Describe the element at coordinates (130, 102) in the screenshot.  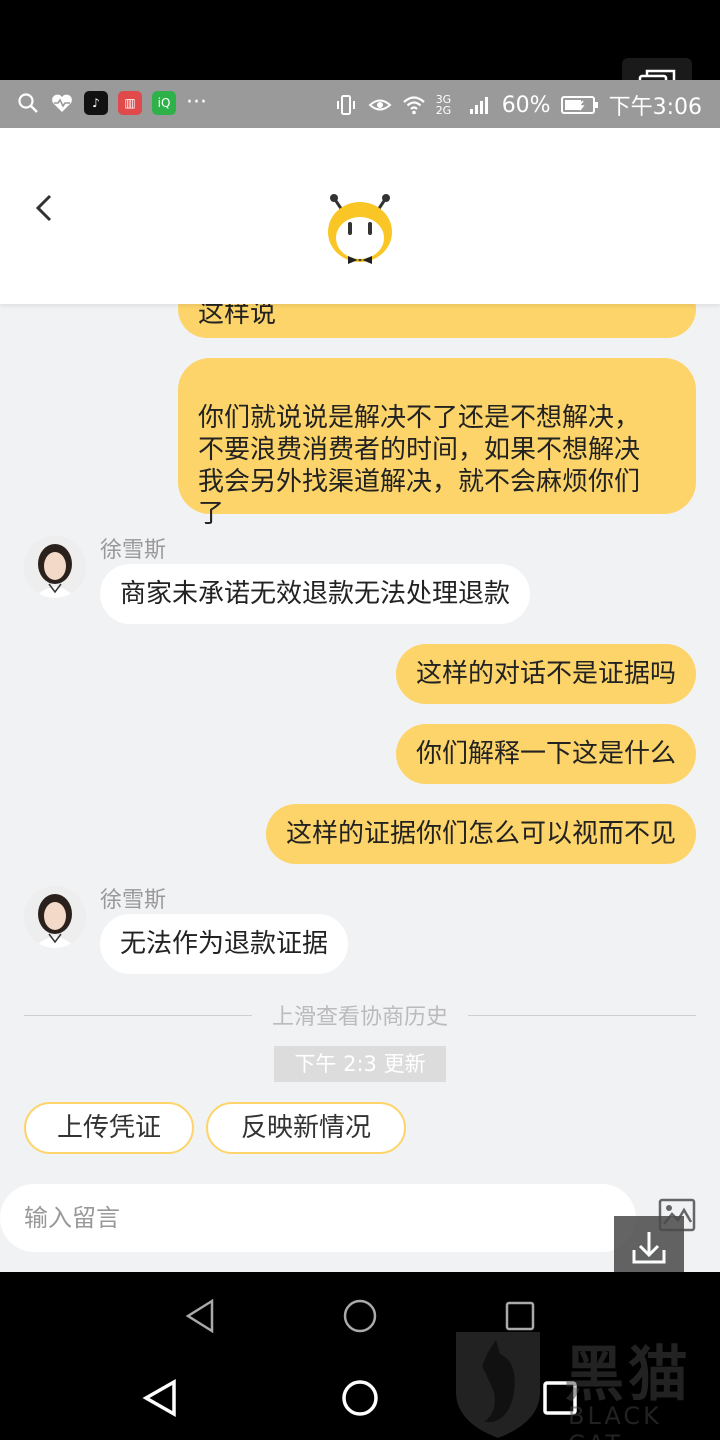
I see `book-app-icon: ▥` at that location.